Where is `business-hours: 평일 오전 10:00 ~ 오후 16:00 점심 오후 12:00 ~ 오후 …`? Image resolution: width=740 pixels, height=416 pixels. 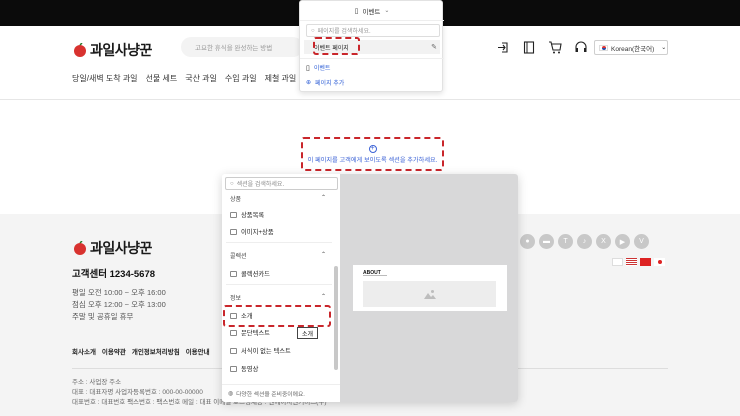 business-hours: 평일 오전 10:00 ~ 오후 16:00 점심 오후 12:00 ~ 오후 … is located at coordinates (119, 305).